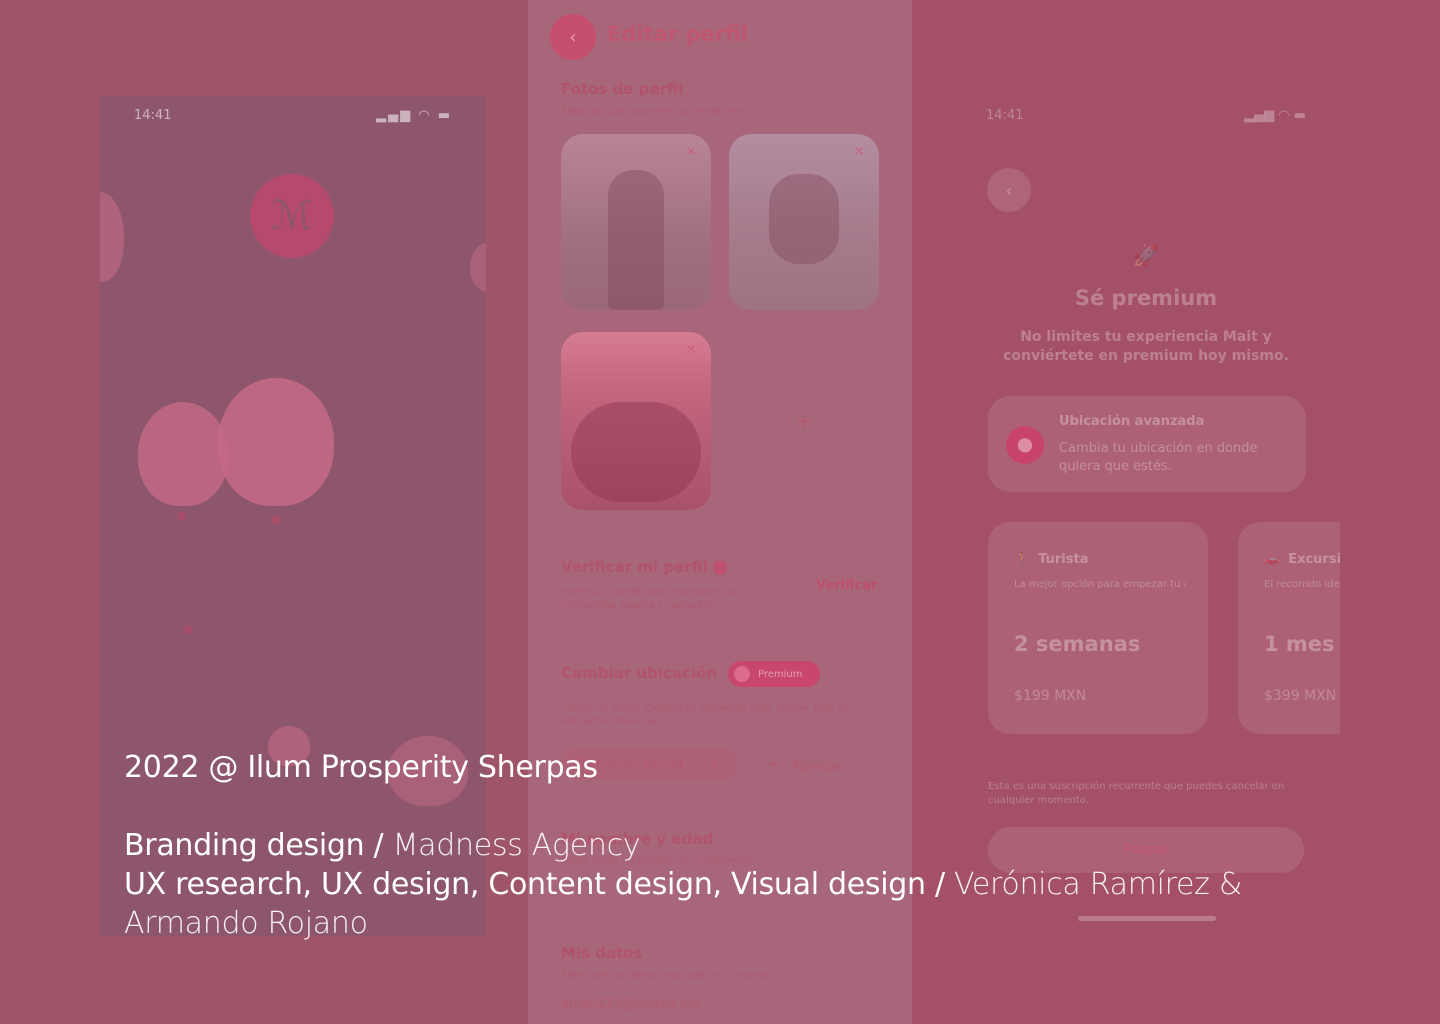 The height and width of the screenshot is (1024, 1440). I want to click on premium-icon, so click(742, 674).